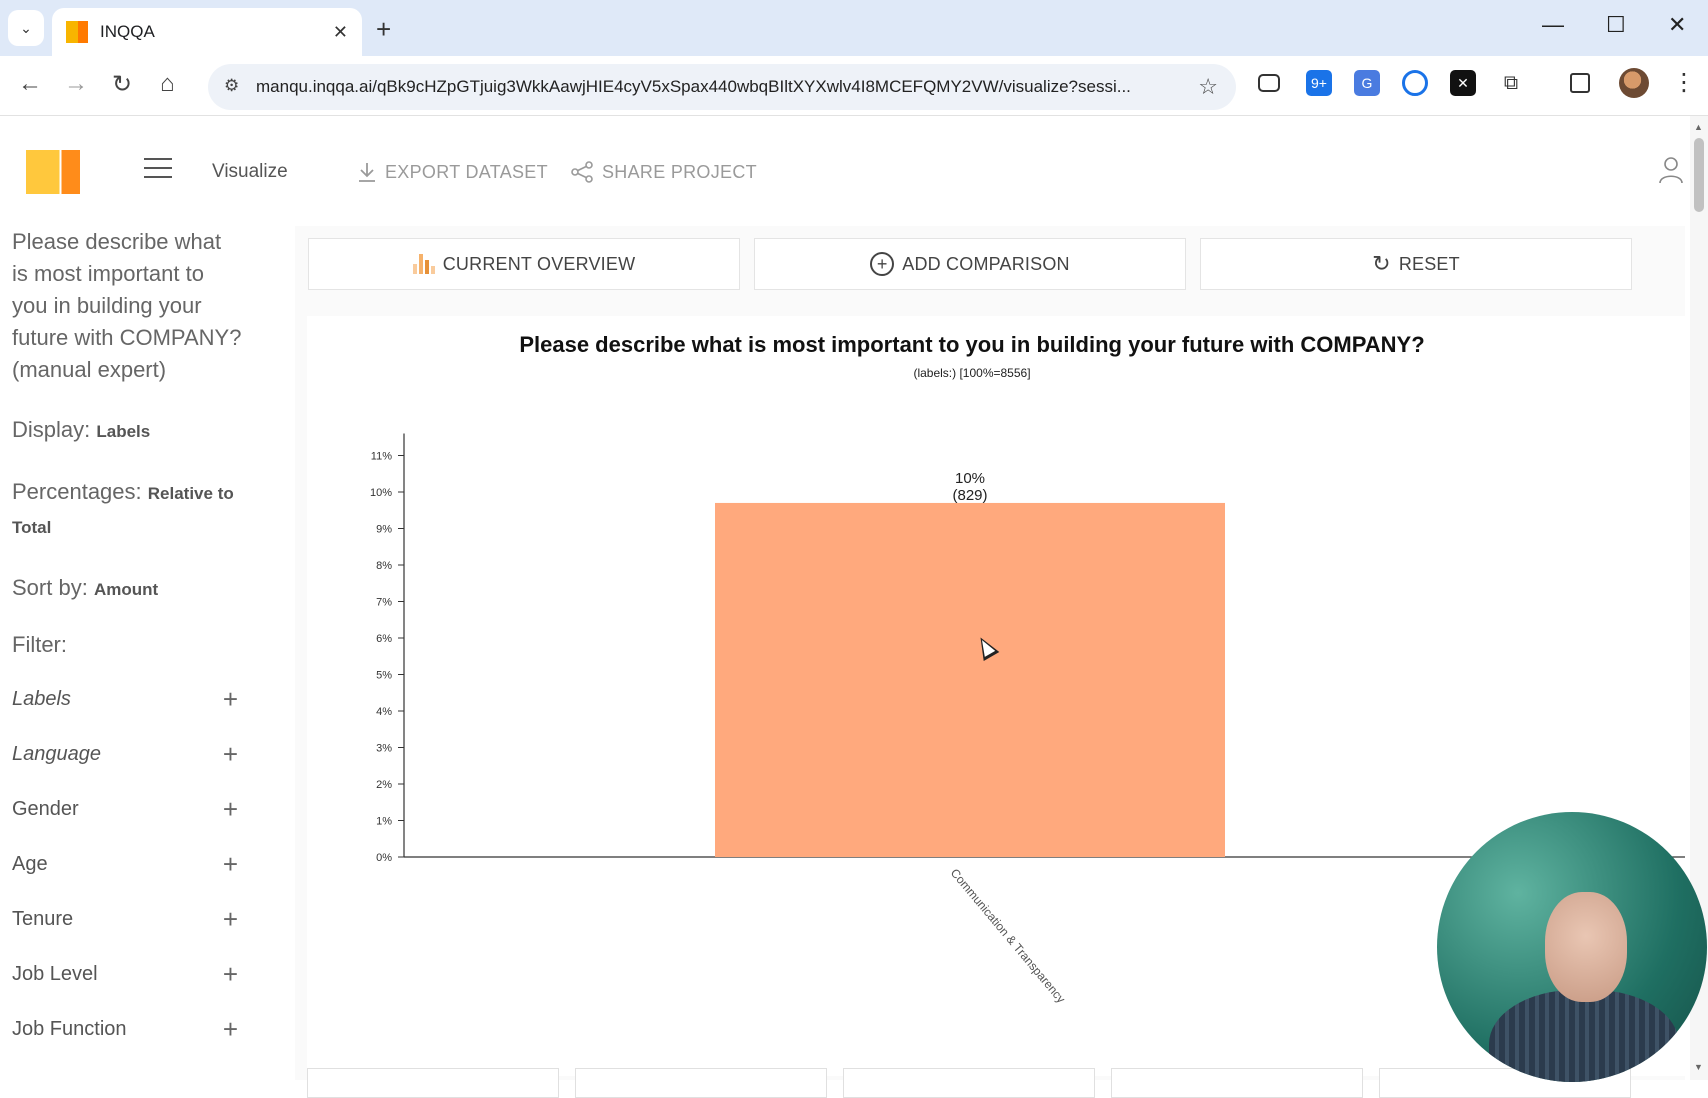 The width and height of the screenshot is (1708, 1098). Describe the element at coordinates (39, 644) in the screenshot. I see `filter-heading: Filter:` at that location.